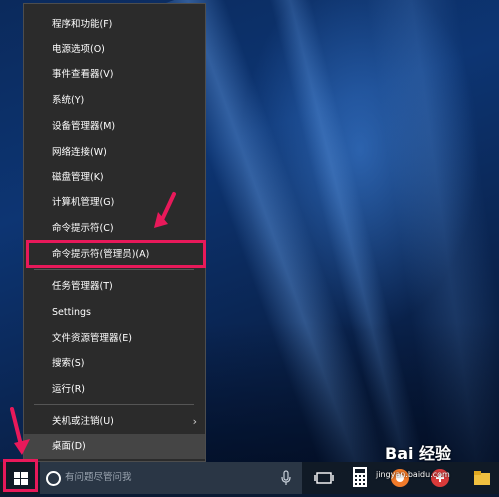 The image size is (499, 497). Describe the element at coordinates (114, 177) in the screenshot. I see `menu-item-disk-management: 磁盘管理(K)` at that location.